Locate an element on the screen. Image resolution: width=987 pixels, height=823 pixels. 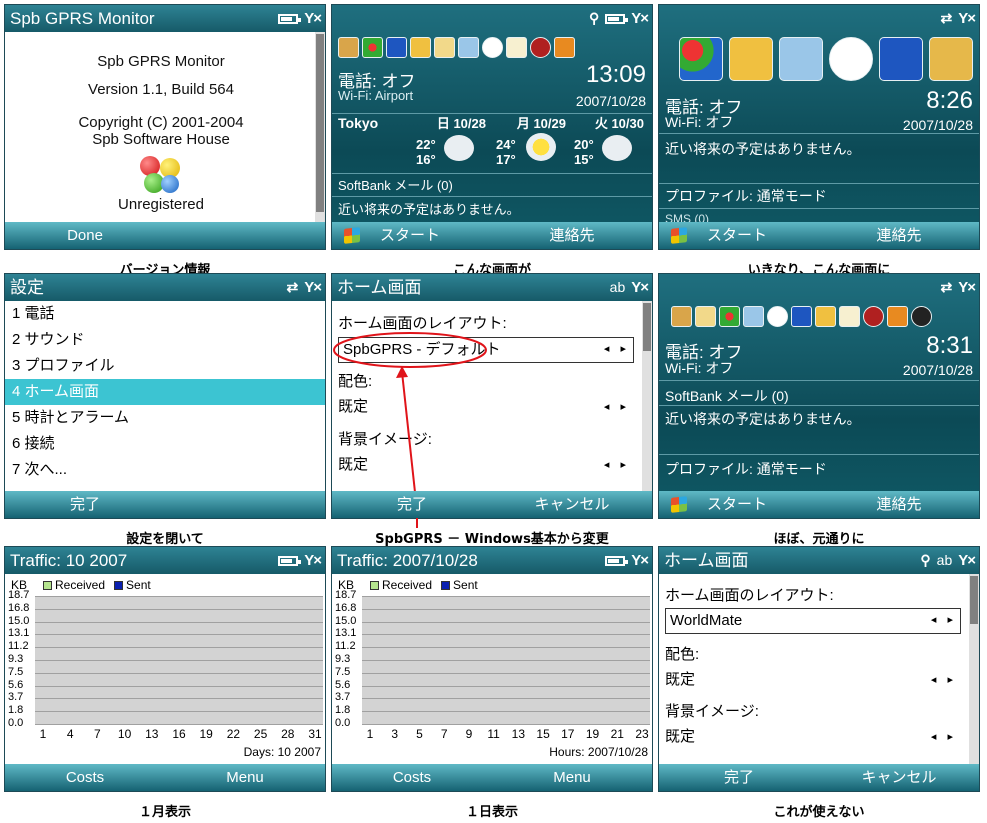
sync-icon: ⇄ is located at coordinates (946, 18).